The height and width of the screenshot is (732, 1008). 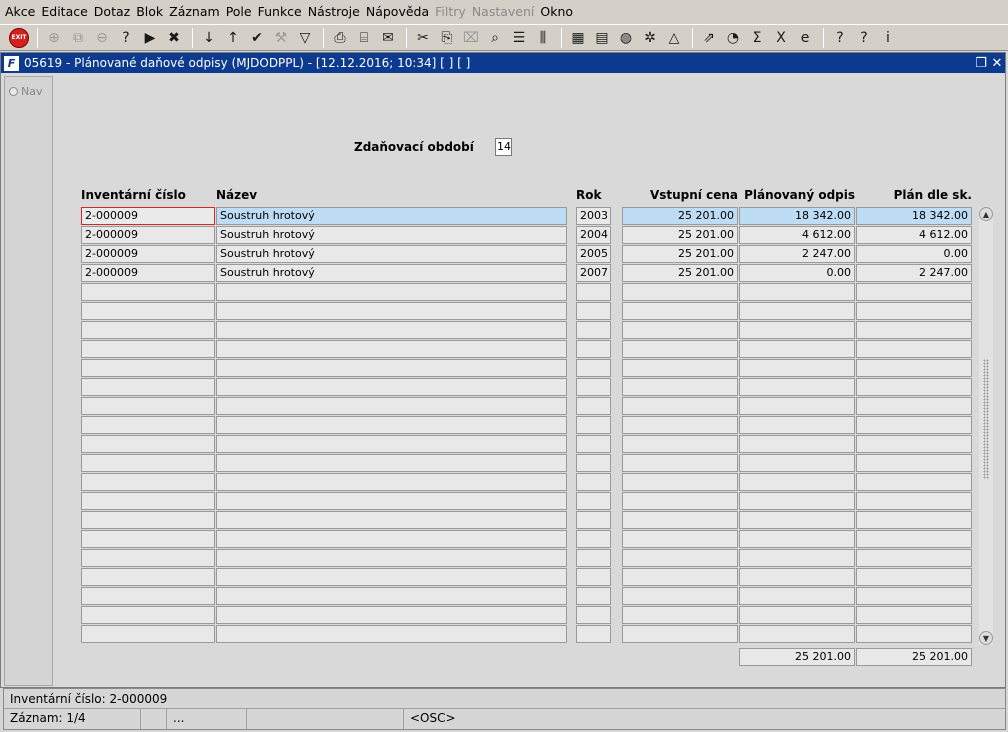 I want to click on cell-plan-sk: 2 247.00, so click(x=914, y=273).